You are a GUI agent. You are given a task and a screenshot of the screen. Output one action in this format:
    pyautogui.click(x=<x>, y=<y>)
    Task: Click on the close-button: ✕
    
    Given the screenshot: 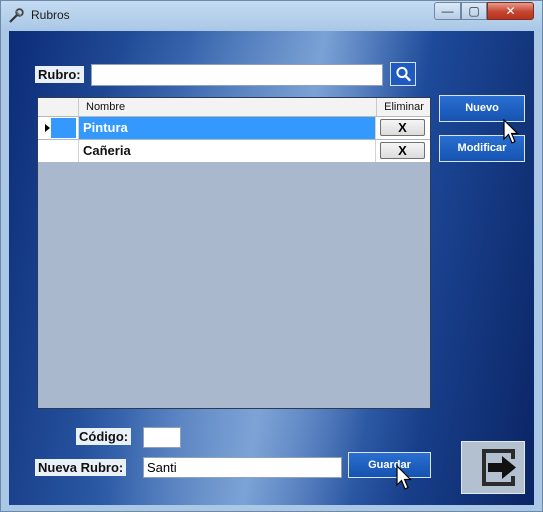 What is the action you would take?
    pyautogui.click(x=510, y=11)
    